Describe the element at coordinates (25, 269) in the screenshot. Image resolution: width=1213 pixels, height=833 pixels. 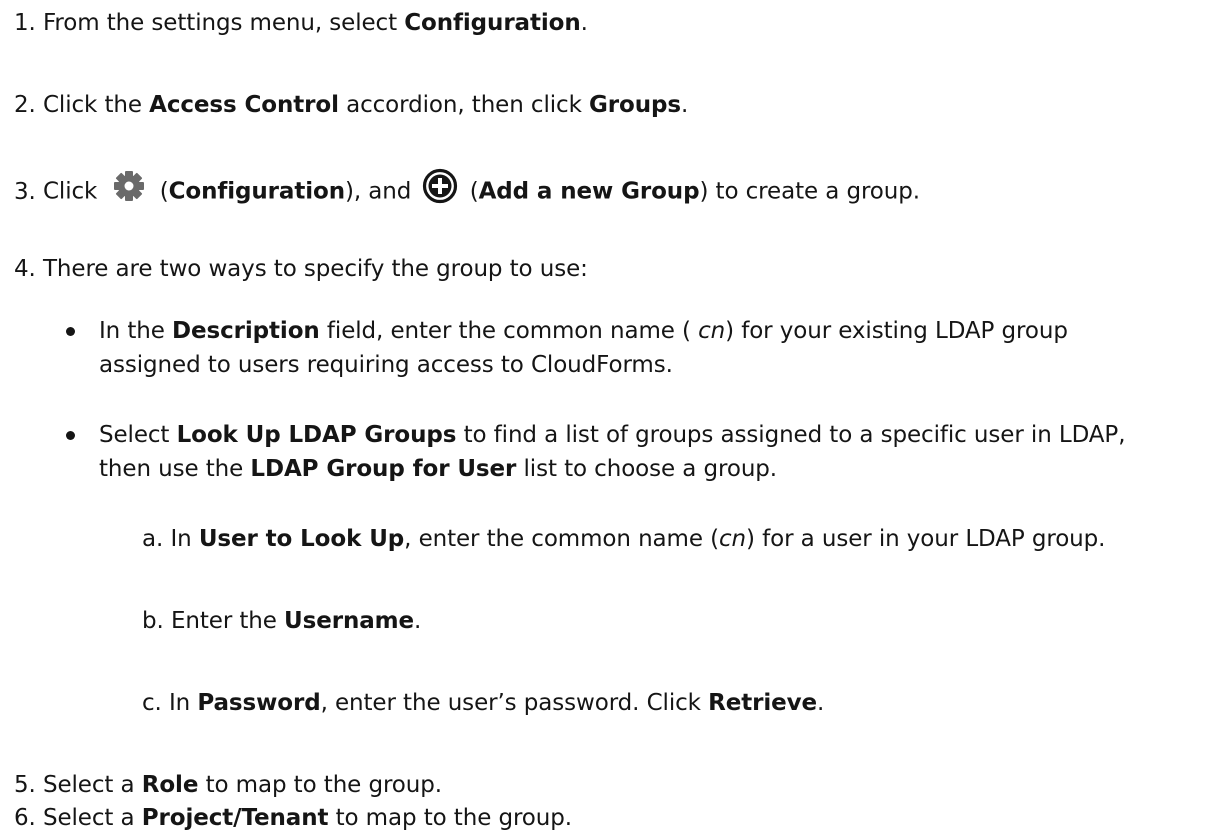
I see `step-number: 4.` at that location.